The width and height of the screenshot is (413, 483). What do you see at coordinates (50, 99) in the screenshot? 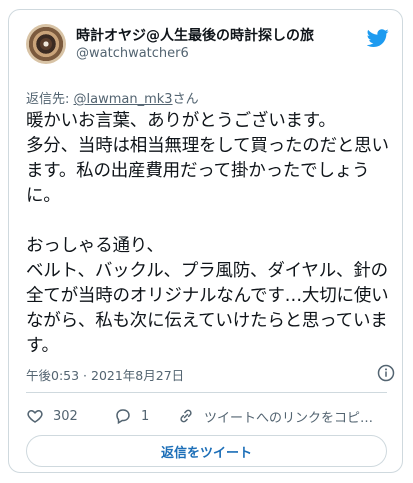
I see `reply-prefix: 返信先:` at bounding box center [50, 99].